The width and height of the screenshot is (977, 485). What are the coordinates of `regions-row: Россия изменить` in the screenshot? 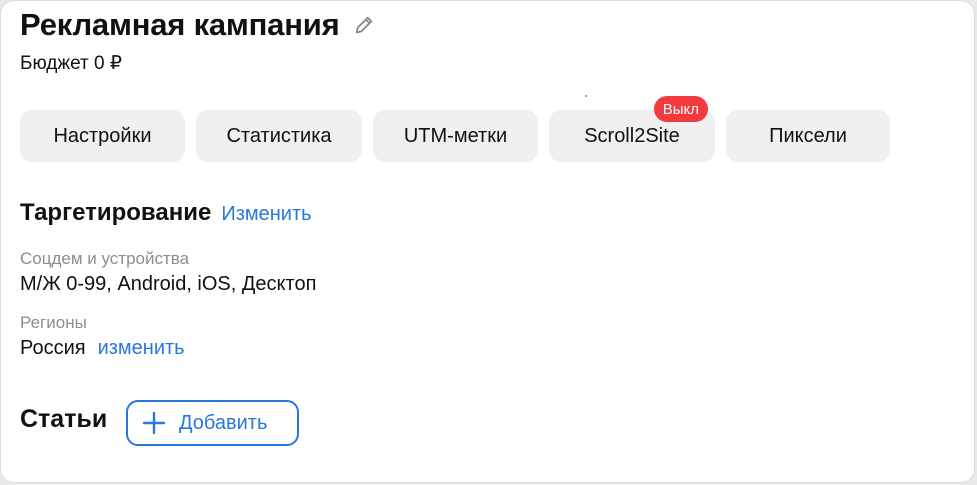 It's located at (102, 348).